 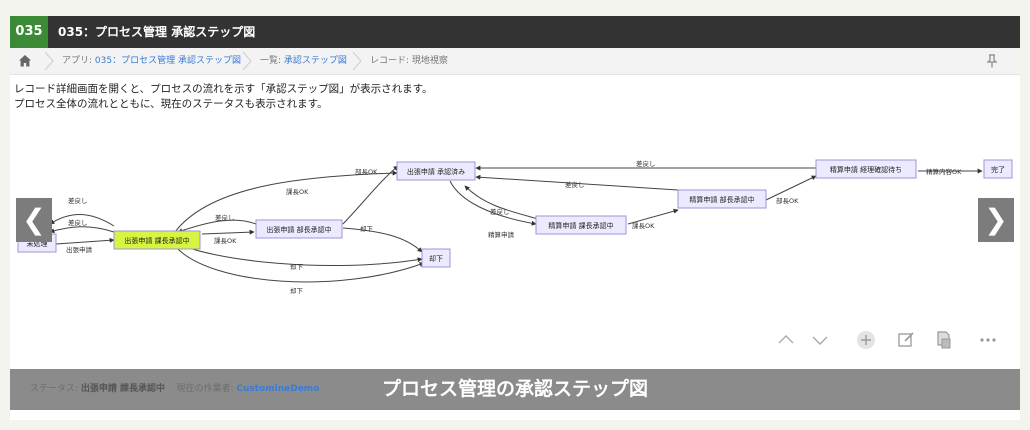 What do you see at coordinates (171, 104) in the screenshot?
I see `description-line: プロセス全体の流れとともに、現在のステータスも表示されます。` at bounding box center [171, 104].